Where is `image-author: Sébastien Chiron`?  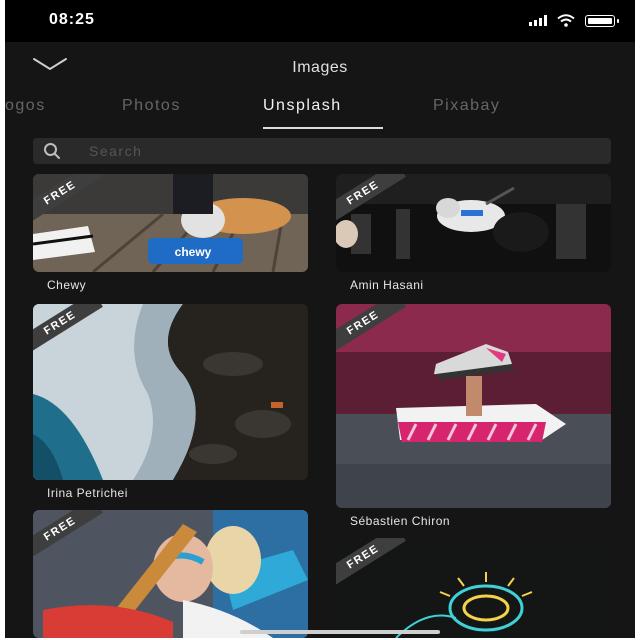 image-author: Sébastien Chiron is located at coordinates (400, 521).